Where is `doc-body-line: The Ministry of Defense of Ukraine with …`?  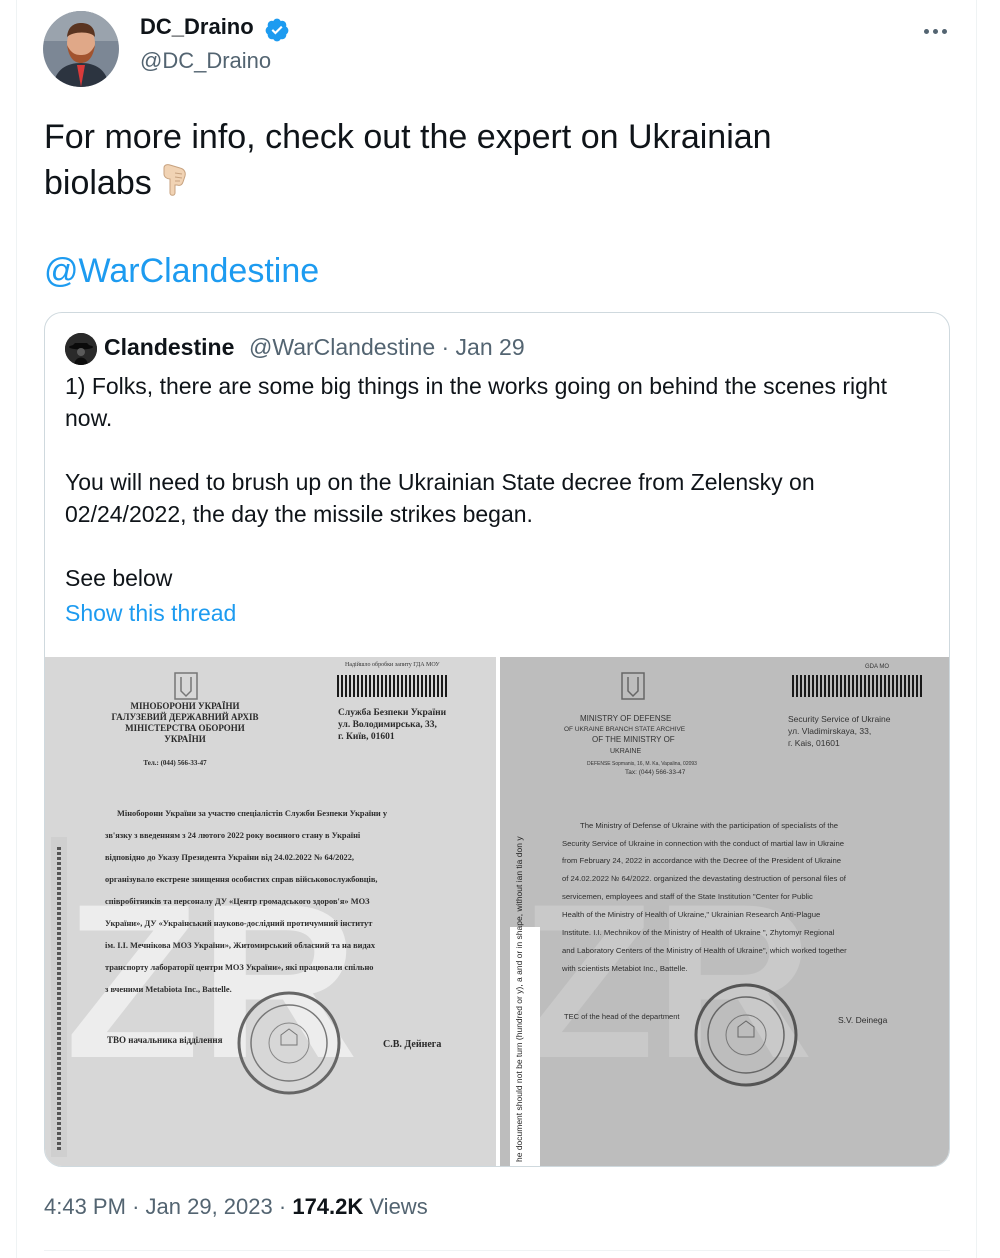 doc-body-line: The Ministry of Defense of Ukraine with … is located at coordinates (709, 825).